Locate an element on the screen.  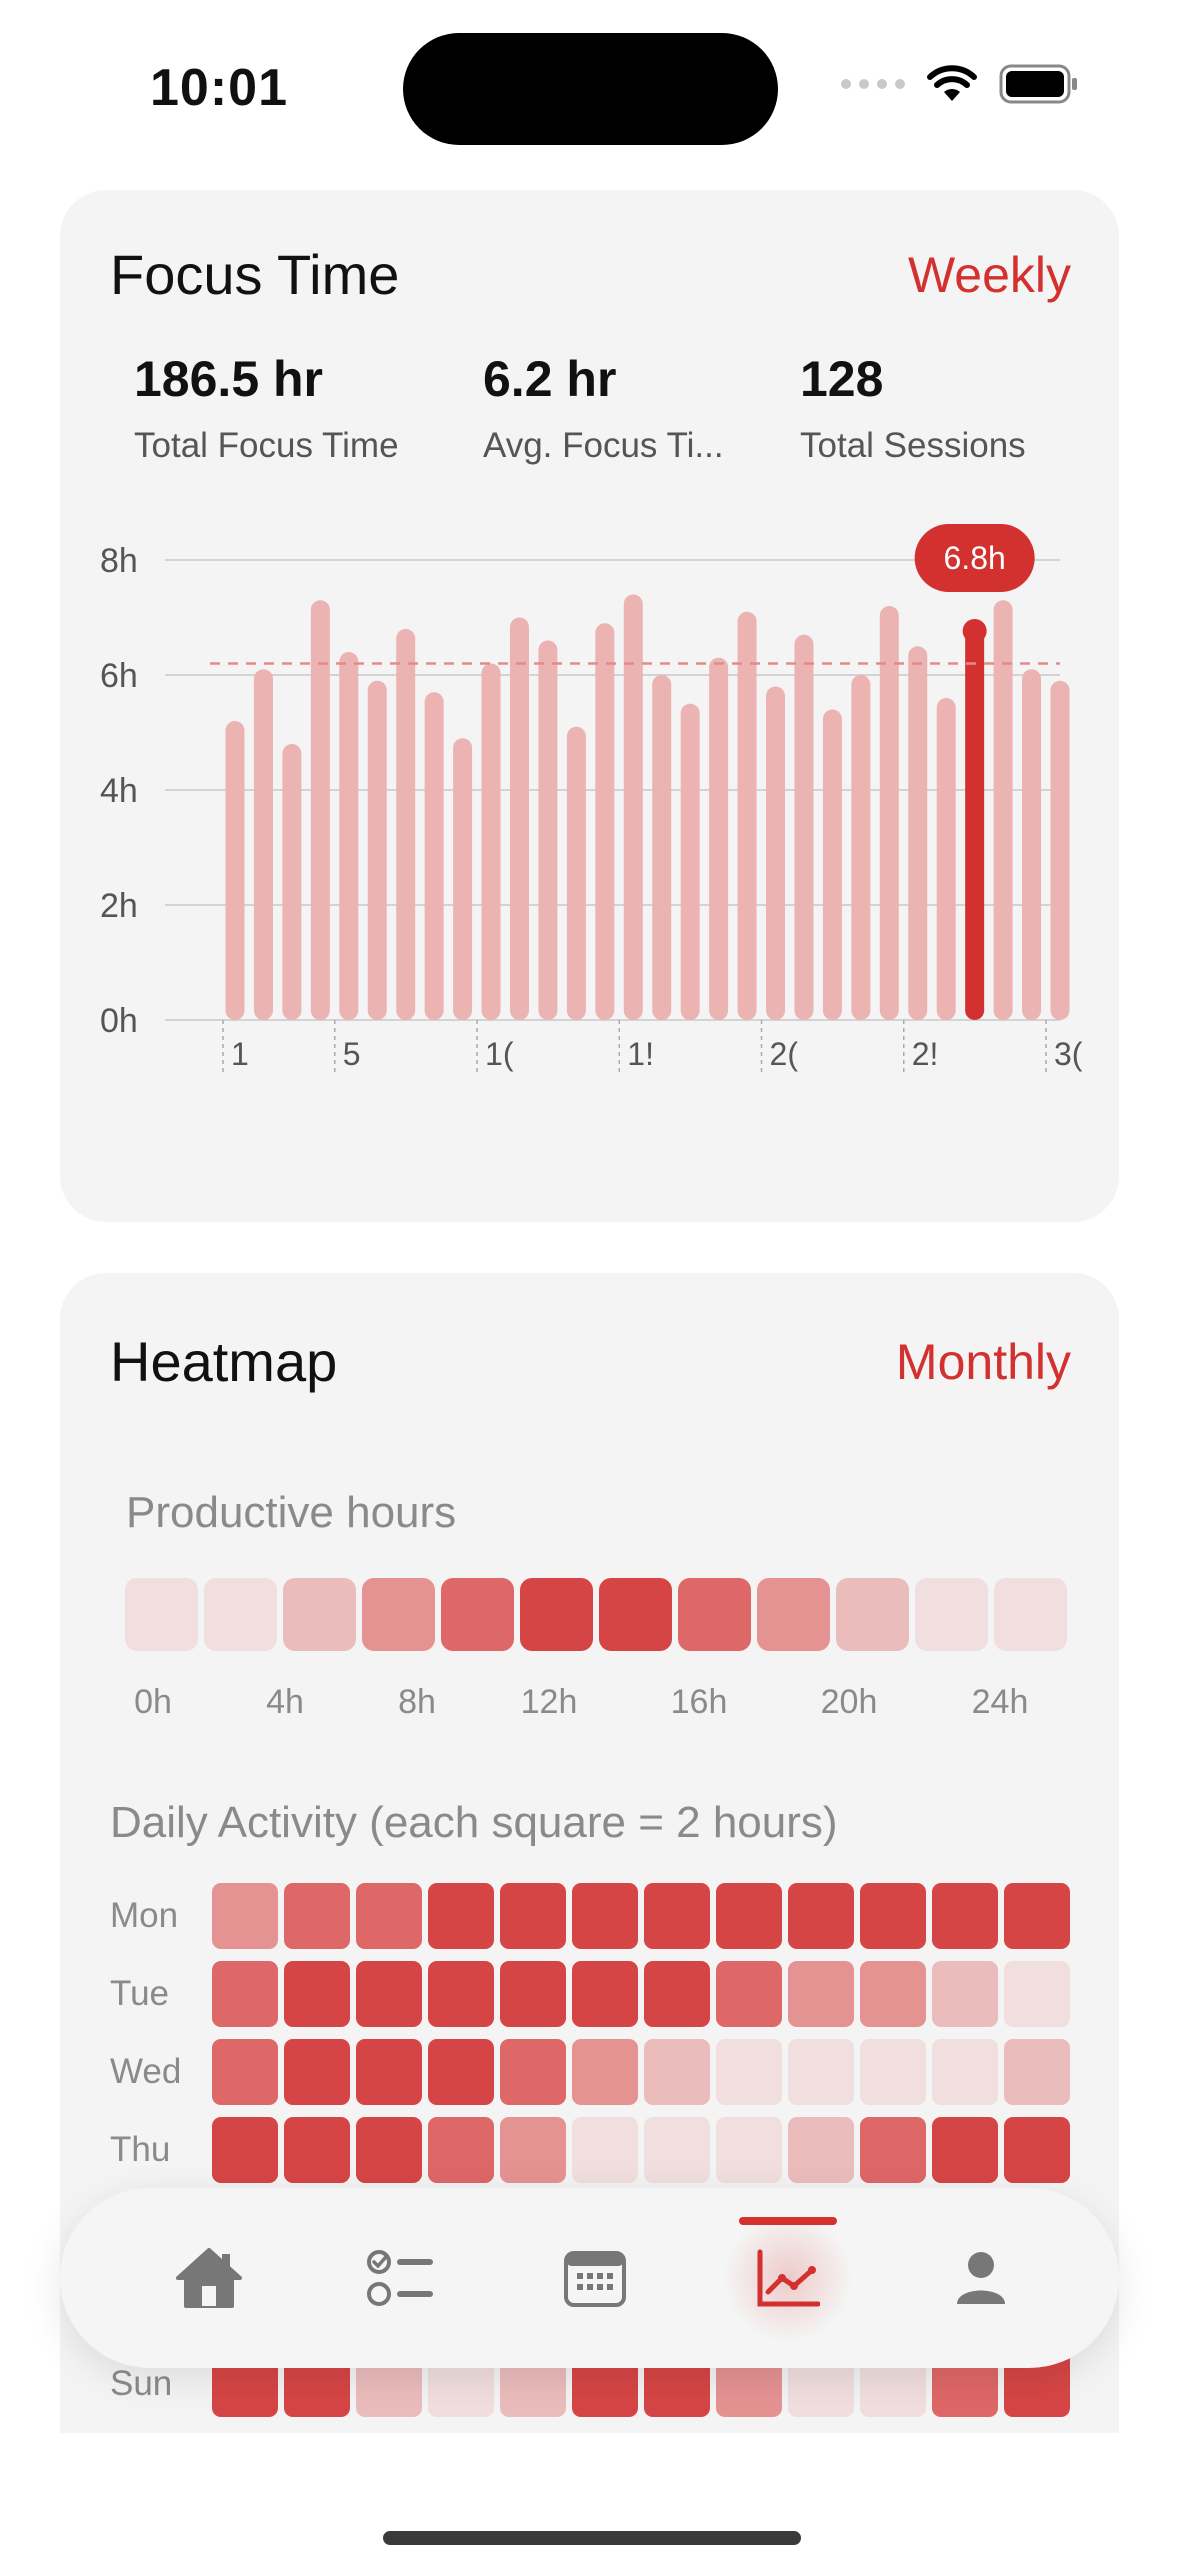
x-tick-label: 1! is located at coordinates (640, 1054).